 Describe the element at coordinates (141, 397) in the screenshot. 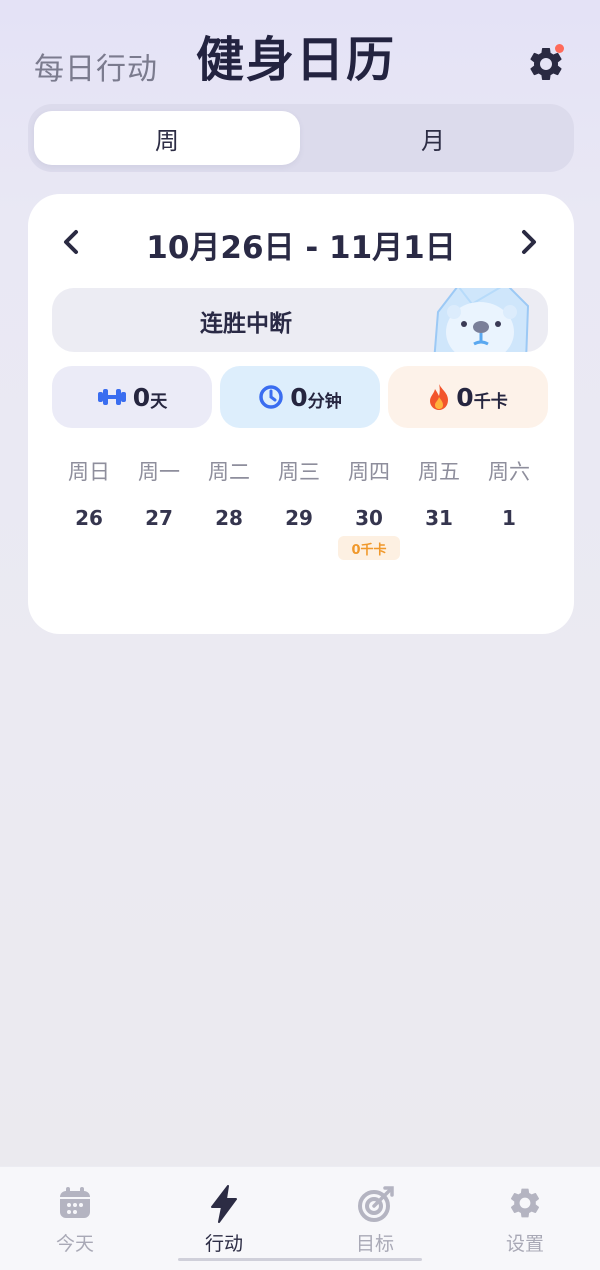

I see `days-value: 0` at that location.